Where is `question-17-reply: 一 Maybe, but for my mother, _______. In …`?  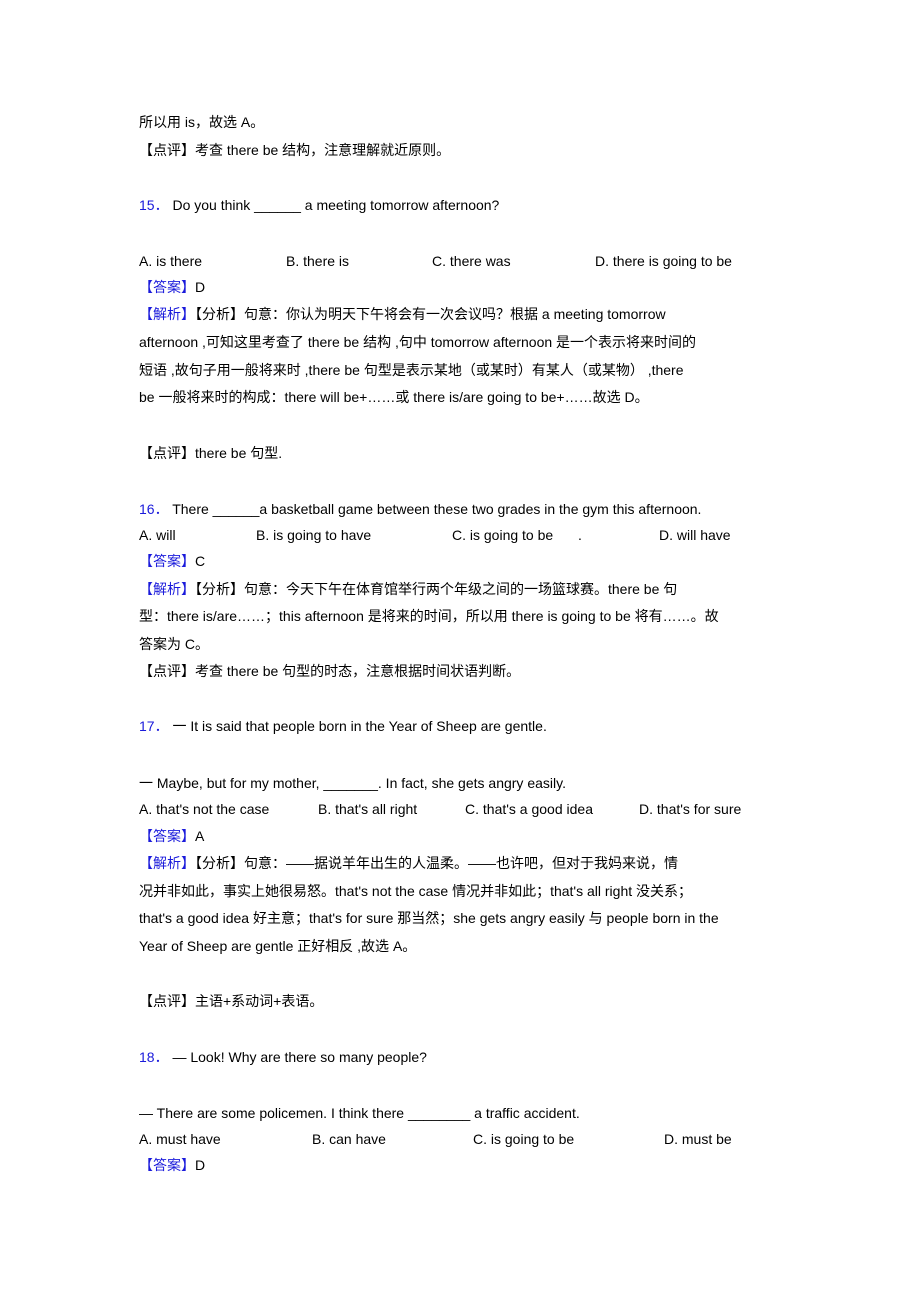
question-17-reply: 一 Maybe, but for my mother, _______. In … is located at coordinates (352, 783).